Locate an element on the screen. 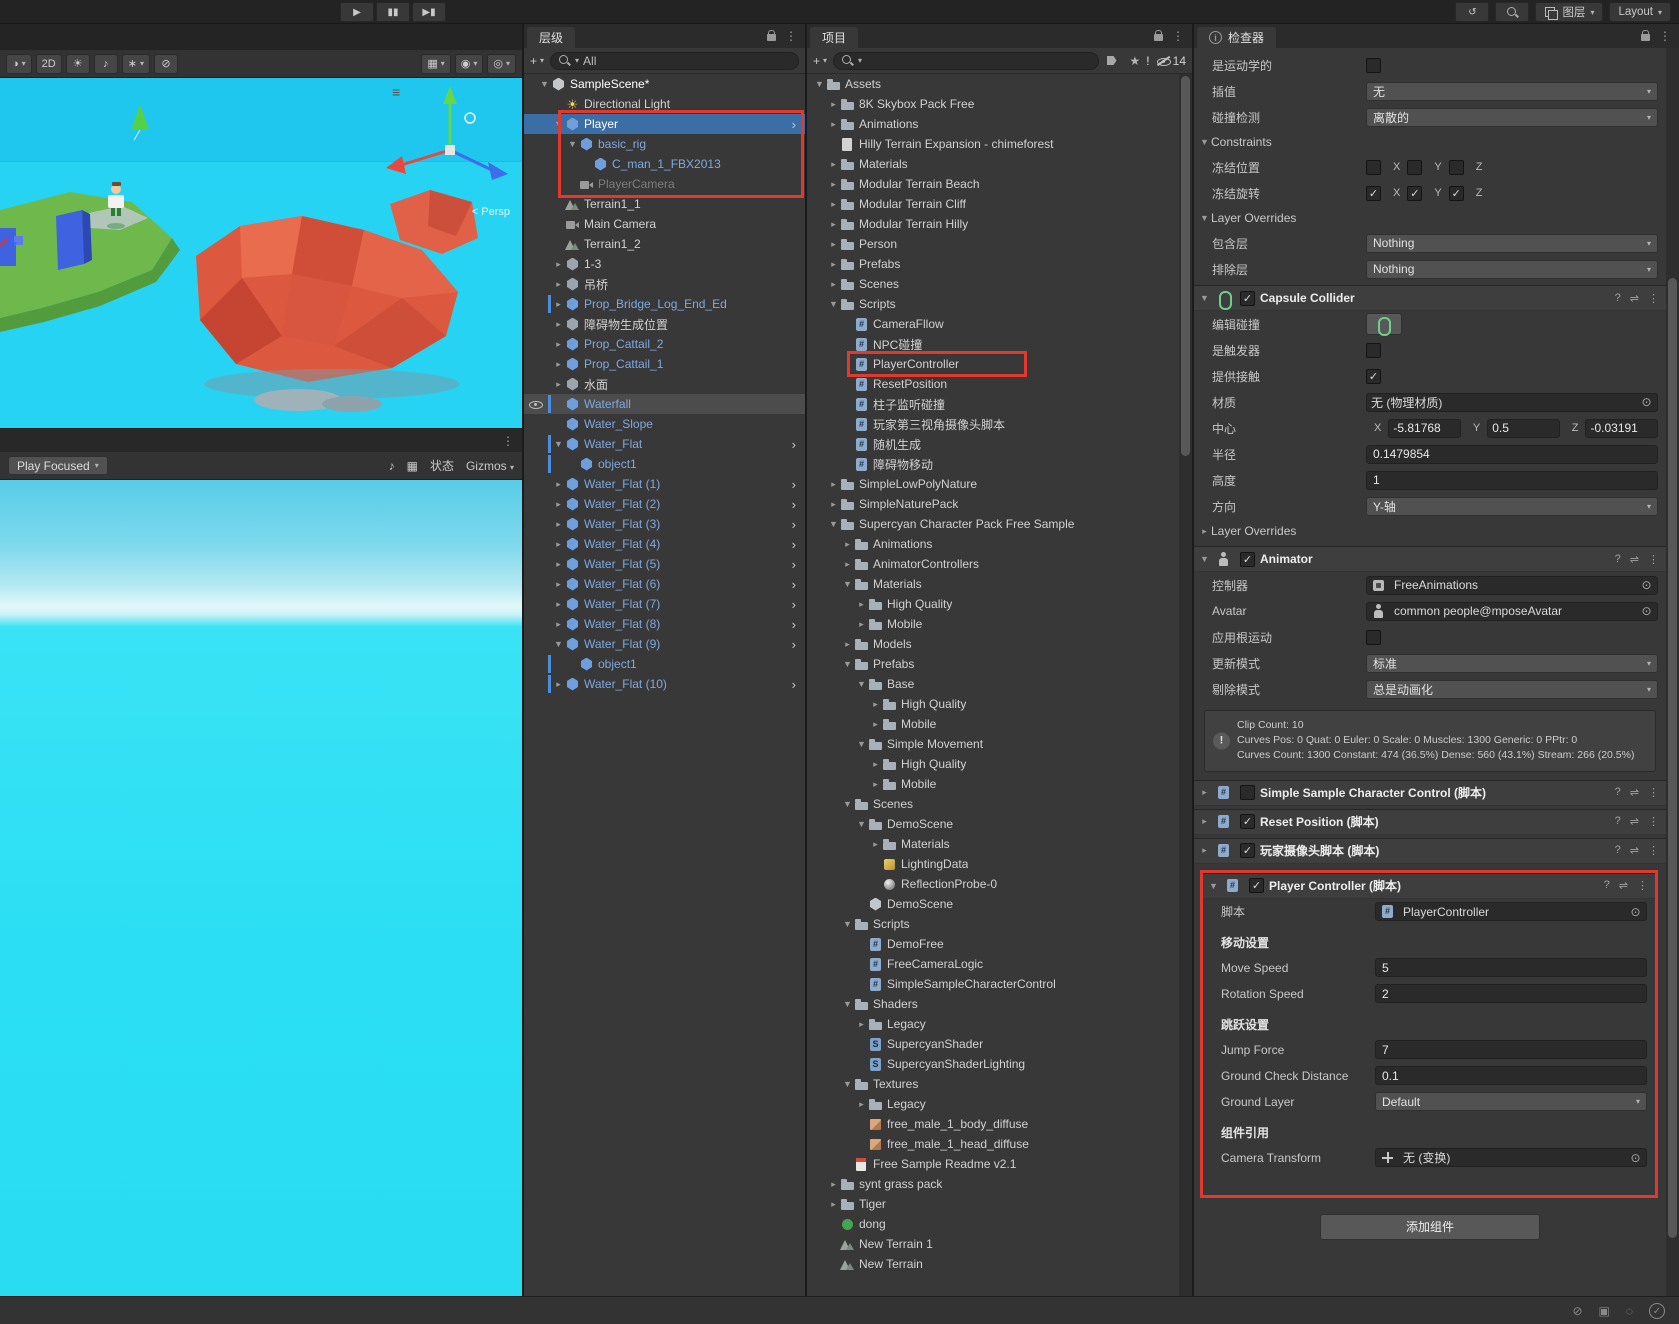 The width and height of the screenshot is (1679, 1324). project-row: ▼ Textures is located at coordinates (999, 1084).